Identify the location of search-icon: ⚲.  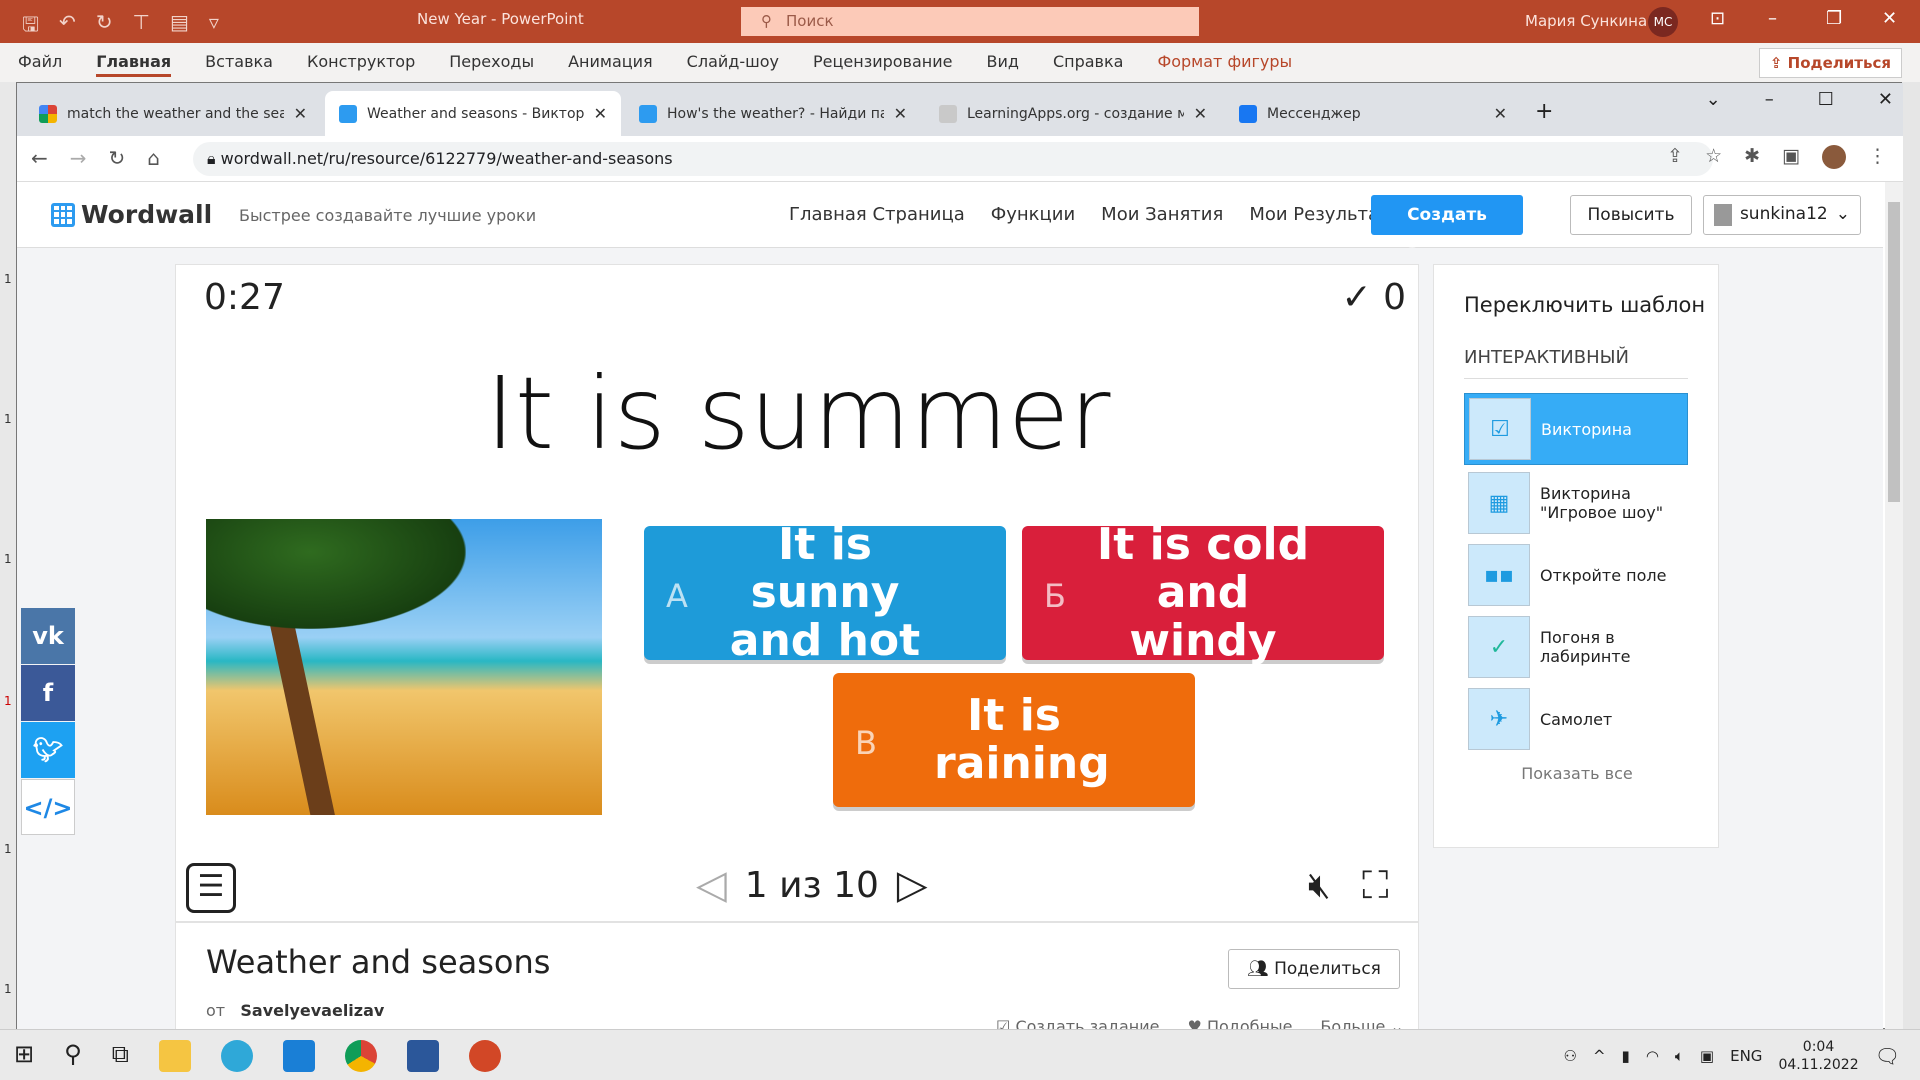
(73, 1056).